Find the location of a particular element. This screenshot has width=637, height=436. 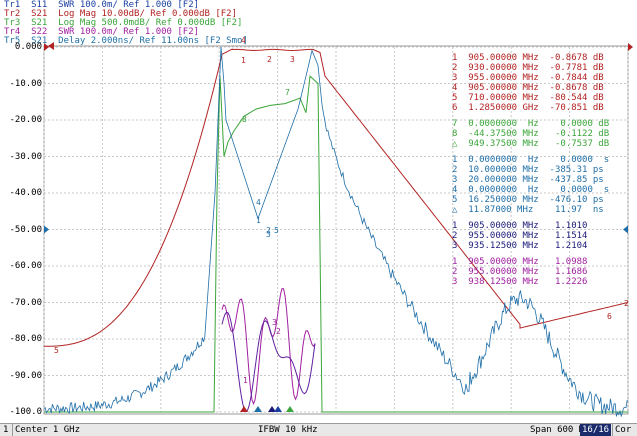

ref-level-marker is located at coordinates (630, 47).